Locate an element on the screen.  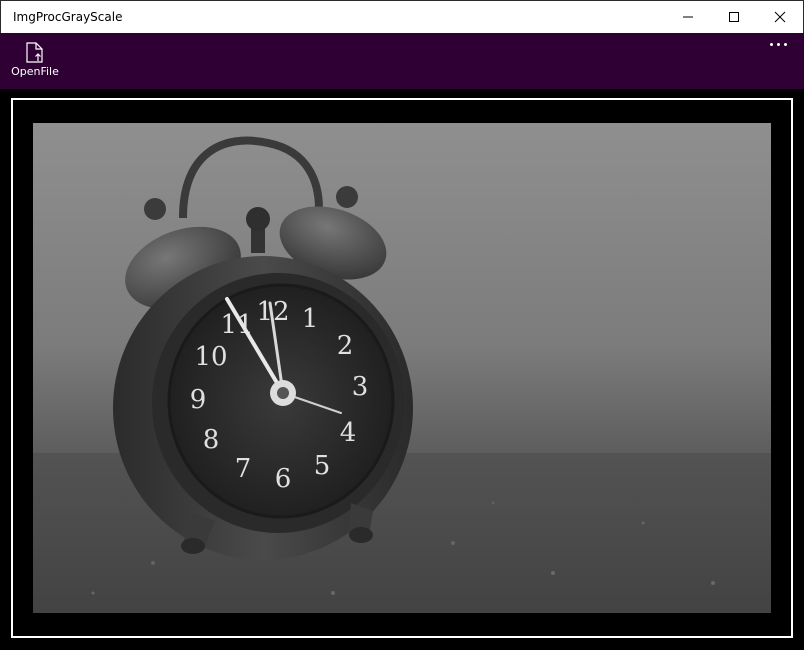
numeral-7: 7 is located at coordinates (243, 469).